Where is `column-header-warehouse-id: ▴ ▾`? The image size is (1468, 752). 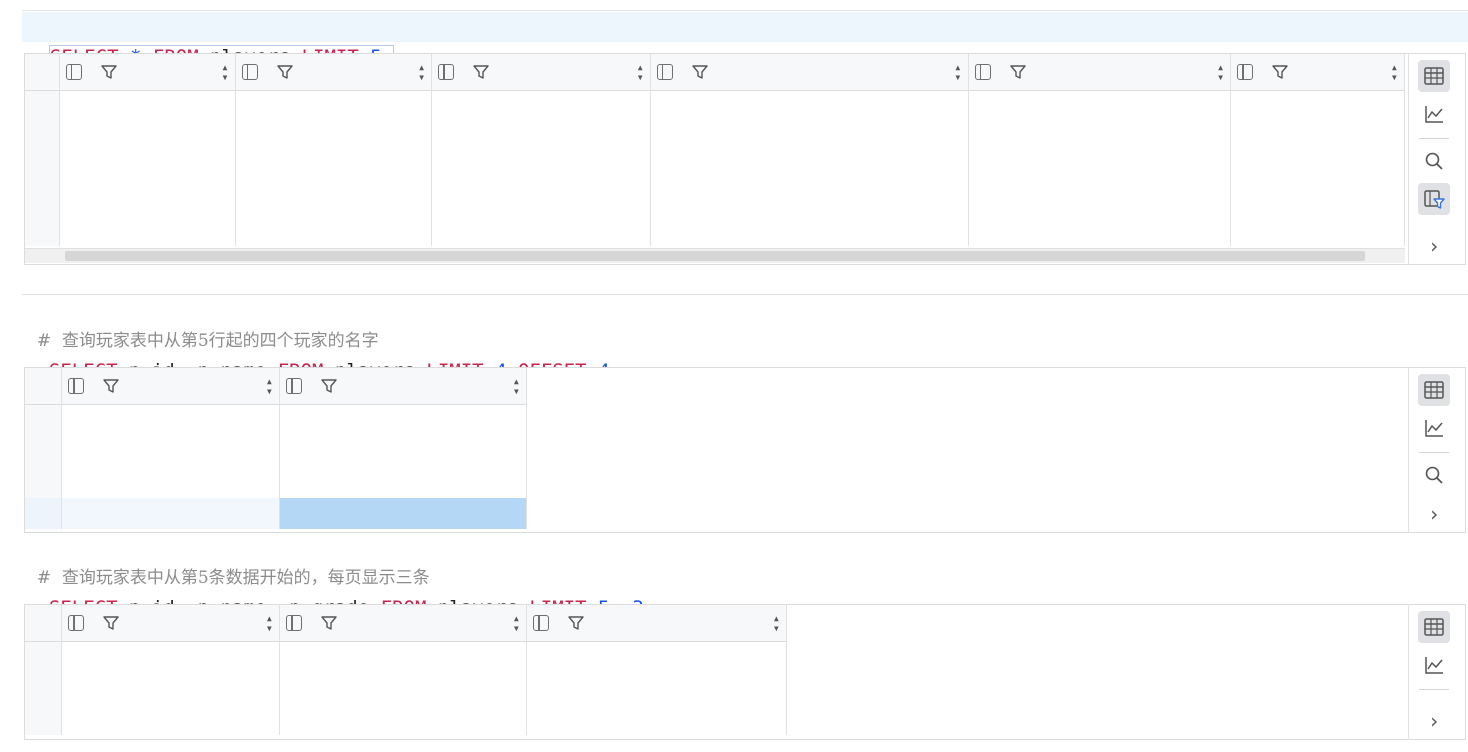
column-header-warehouse-id: ▴ ▾ is located at coordinates (1100, 72).